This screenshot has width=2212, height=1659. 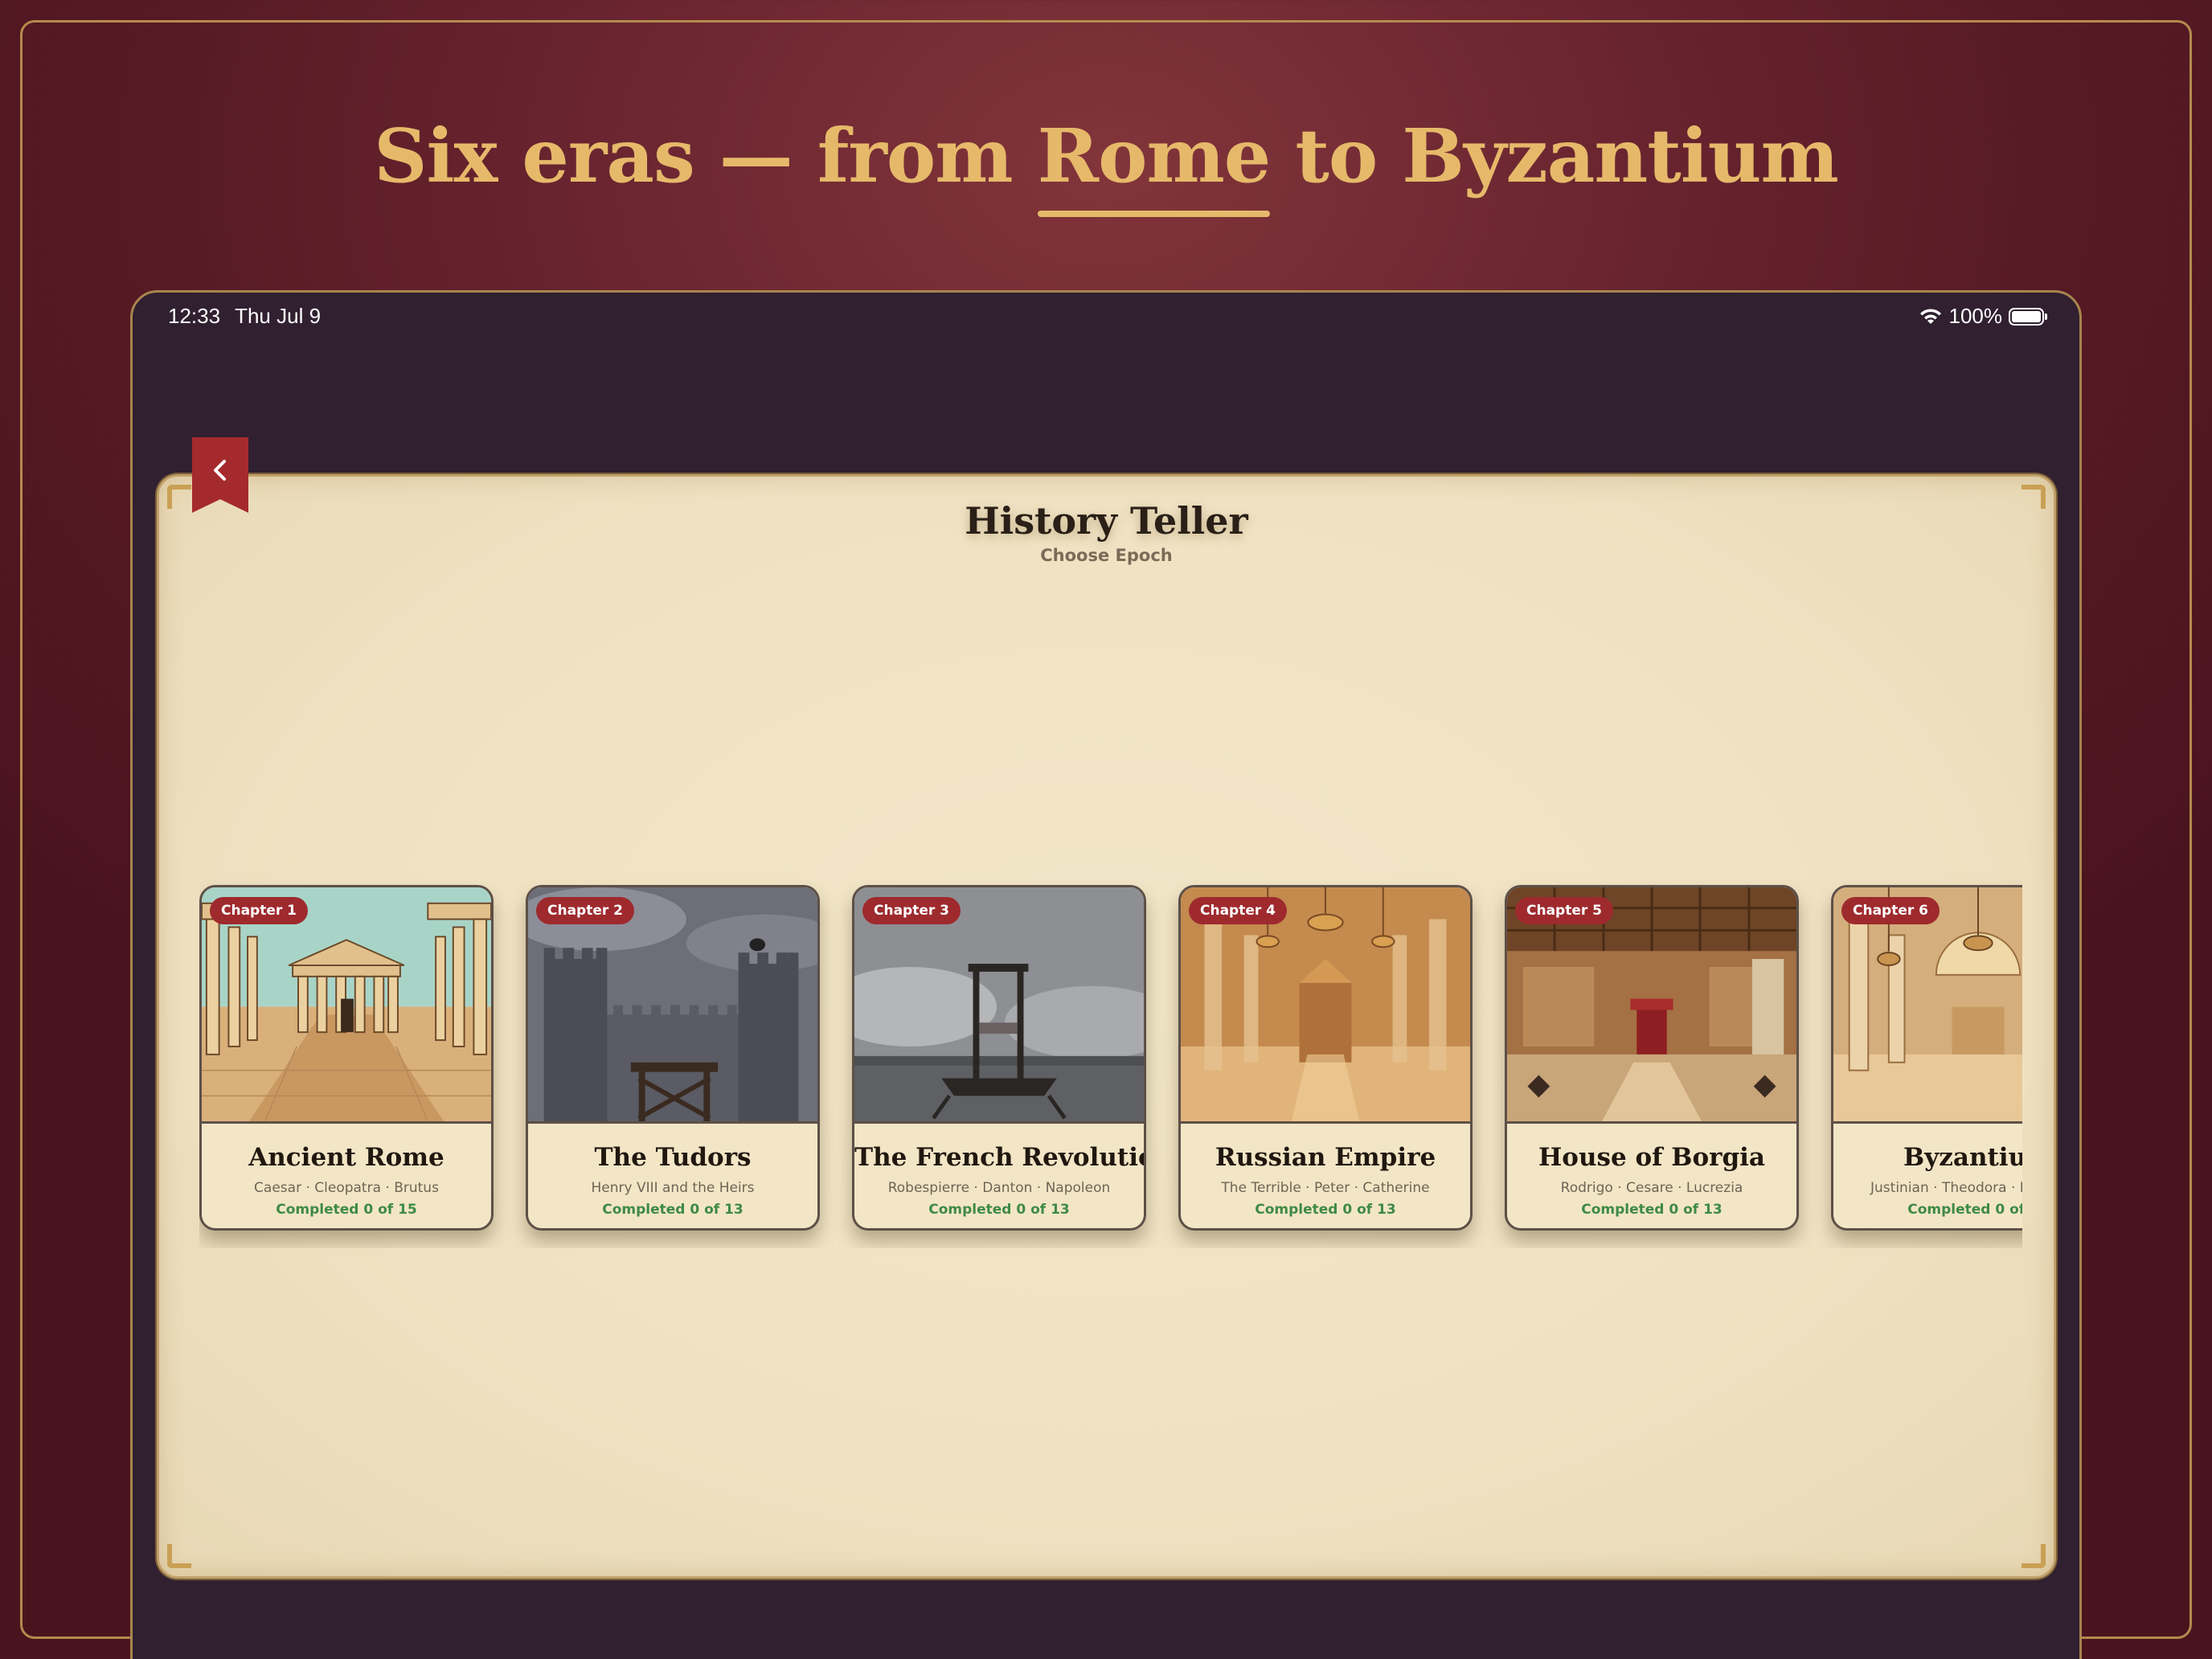 I want to click on epoch-progress: Completed 0 of 15, so click(x=346, y=1210).